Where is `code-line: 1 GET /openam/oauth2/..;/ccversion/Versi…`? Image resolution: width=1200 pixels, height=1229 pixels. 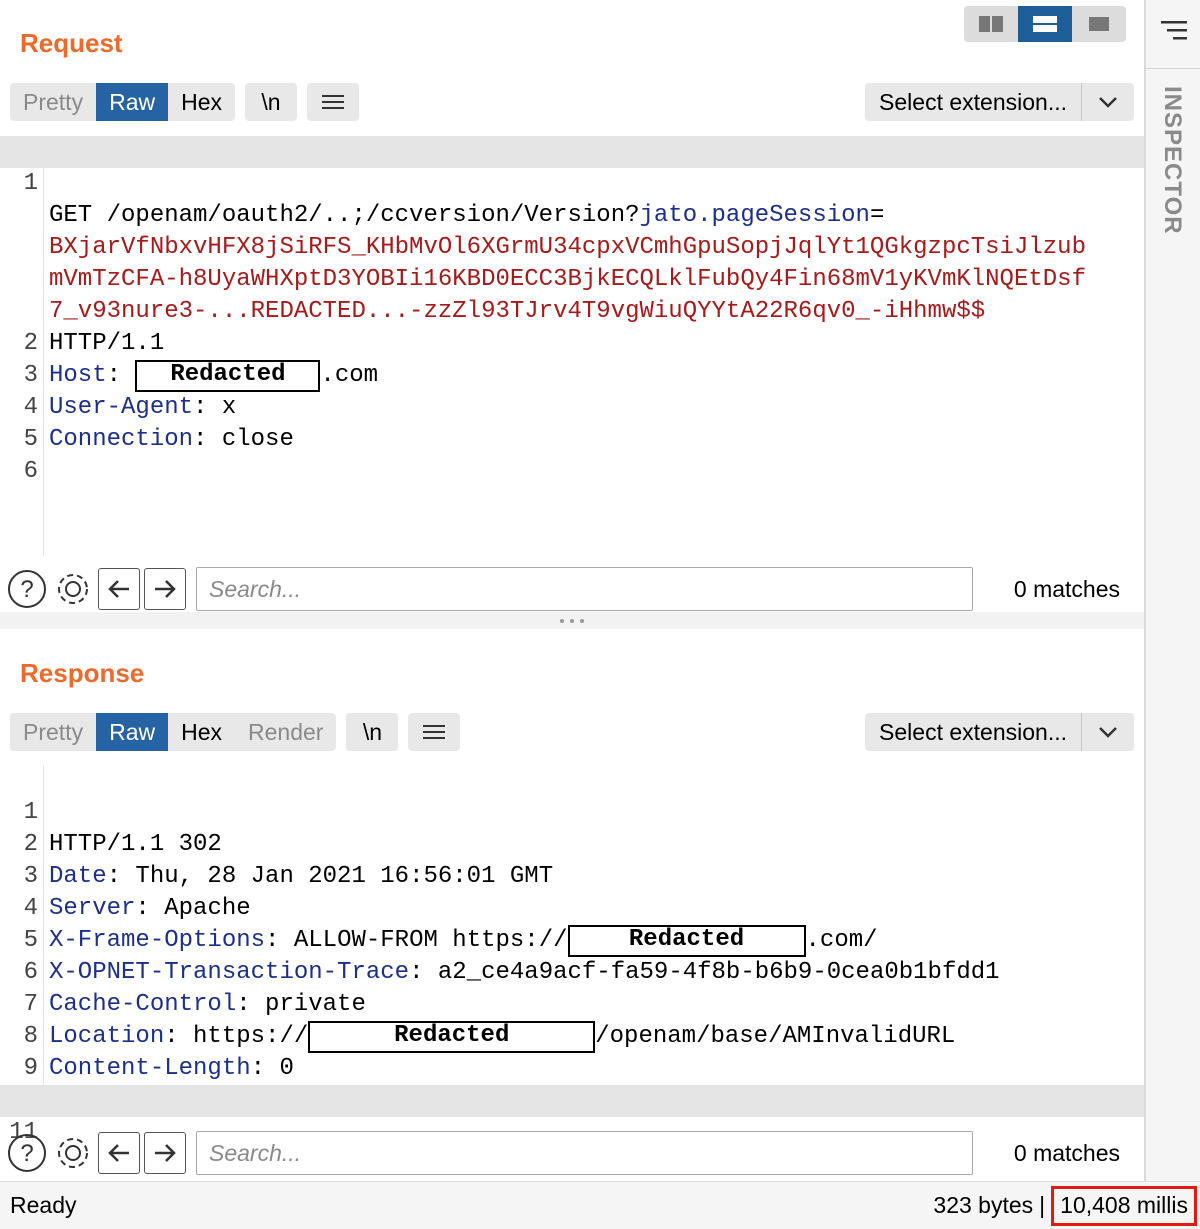
code-line: 1 GET /openam/oauth2/..;/ccversion/Versi… is located at coordinates (572, 182).